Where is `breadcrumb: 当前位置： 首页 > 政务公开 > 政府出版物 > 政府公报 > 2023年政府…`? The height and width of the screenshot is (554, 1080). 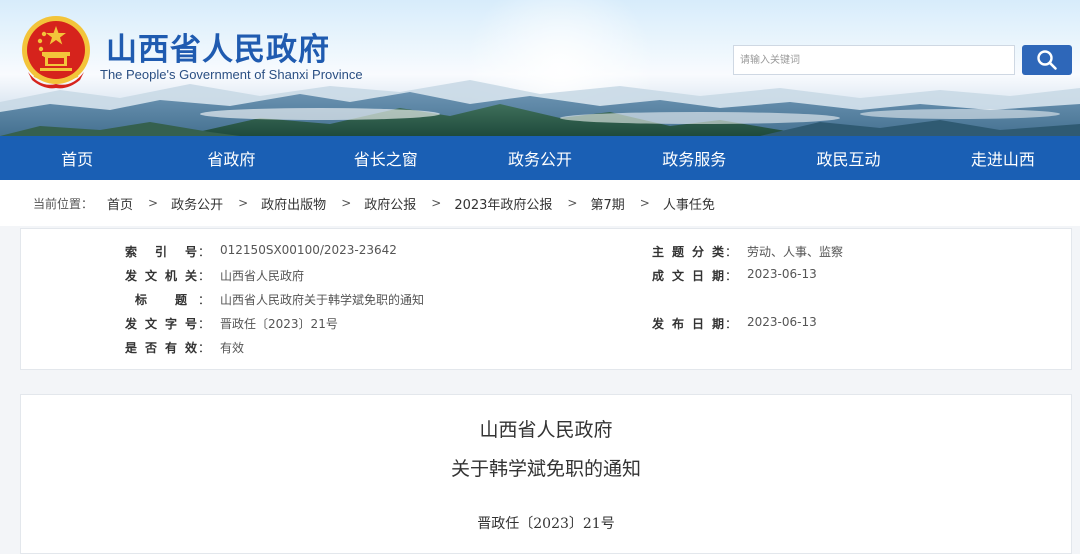 breadcrumb: 当前位置： 首页 > 政务公开 > 政府出版物 > 政府公报 > 2023年政府… is located at coordinates (540, 203).